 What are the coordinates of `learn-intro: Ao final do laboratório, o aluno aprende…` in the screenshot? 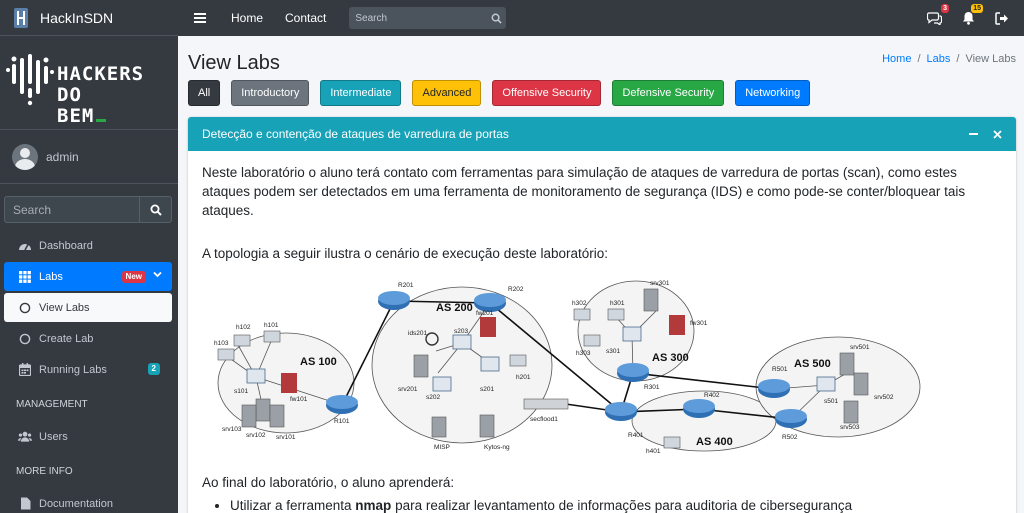 It's located at (328, 482).